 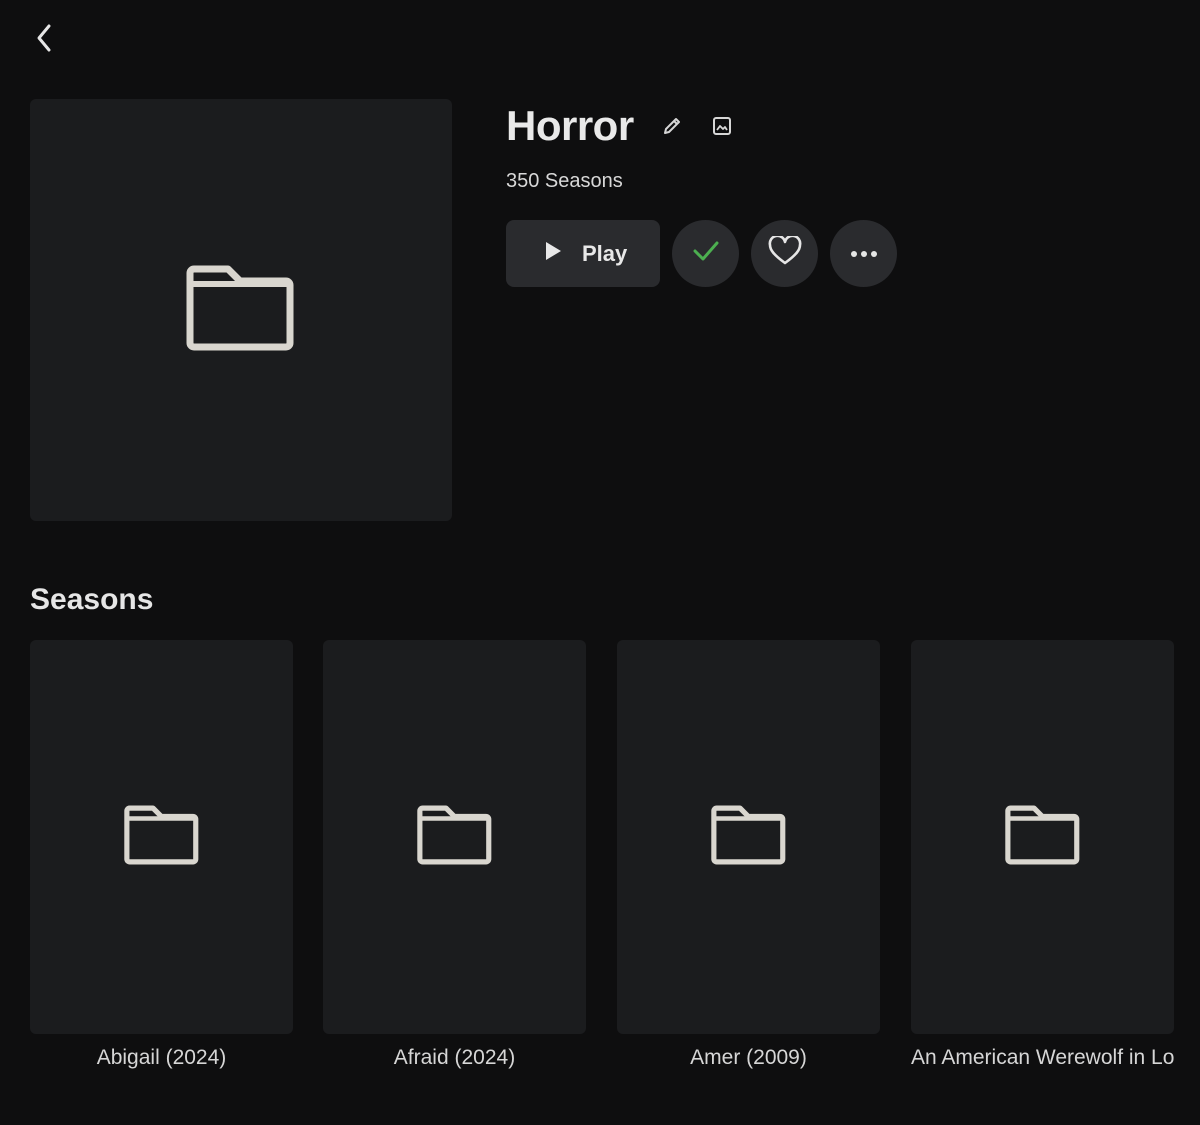 What do you see at coordinates (748, 1057) in the screenshot?
I see `season-title: Amer (2009)` at bounding box center [748, 1057].